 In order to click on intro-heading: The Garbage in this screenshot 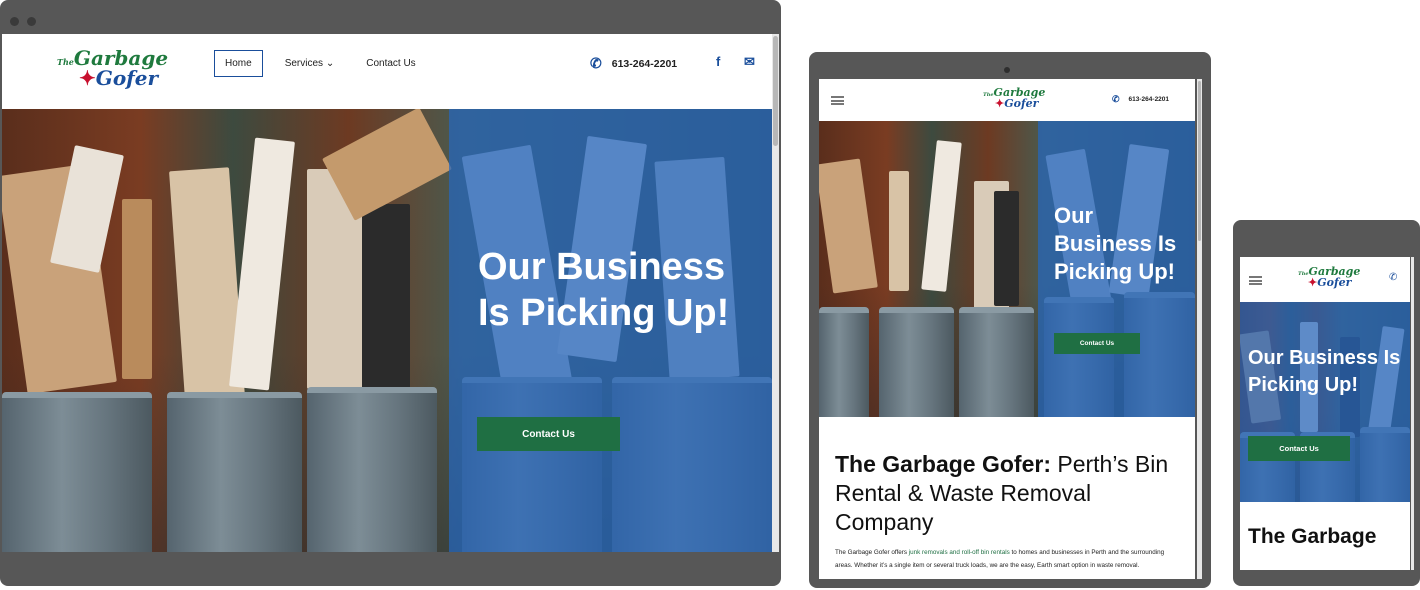, I will do `click(1312, 536)`.